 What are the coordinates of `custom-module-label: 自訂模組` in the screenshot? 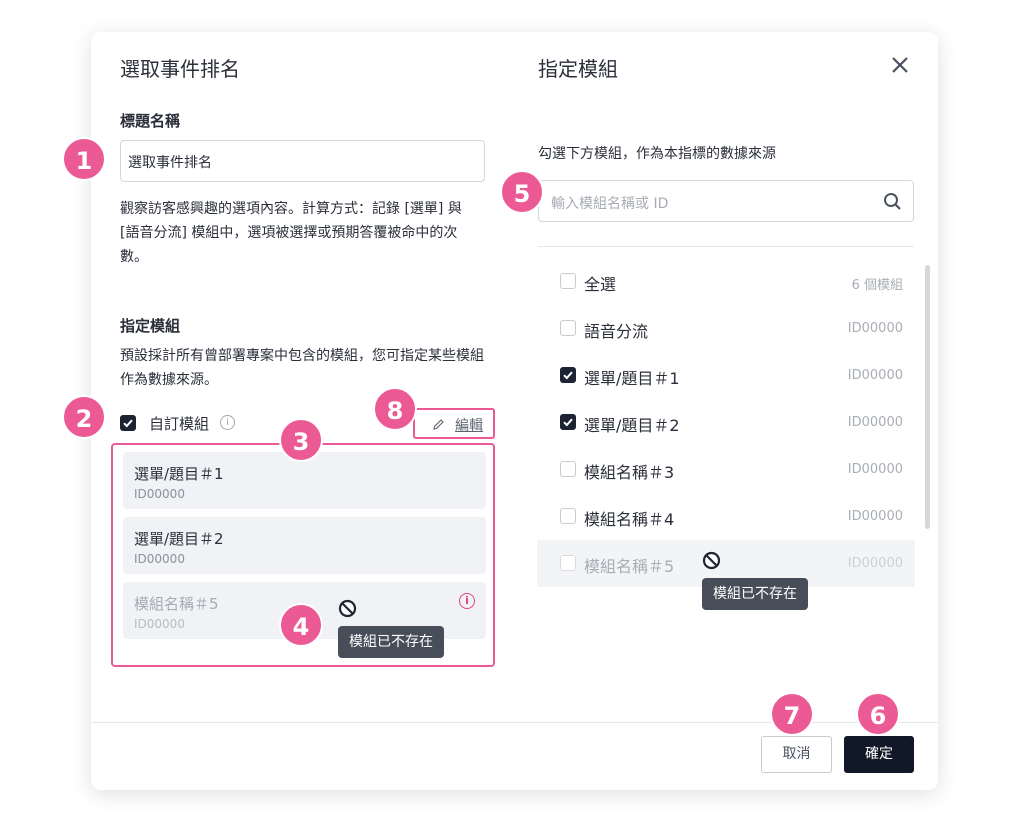 It's located at (179, 424).